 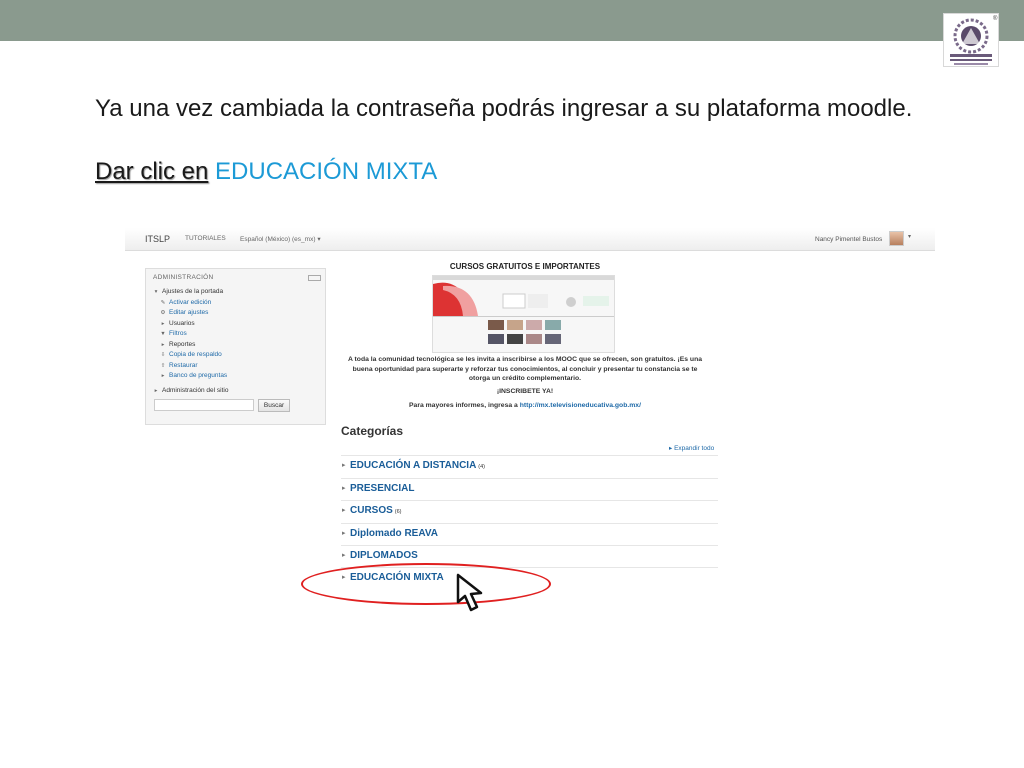 What do you see at coordinates (163, 365) in the screenshot?
I see `restore-icon: ⇧` at bounding box center [163, 365].